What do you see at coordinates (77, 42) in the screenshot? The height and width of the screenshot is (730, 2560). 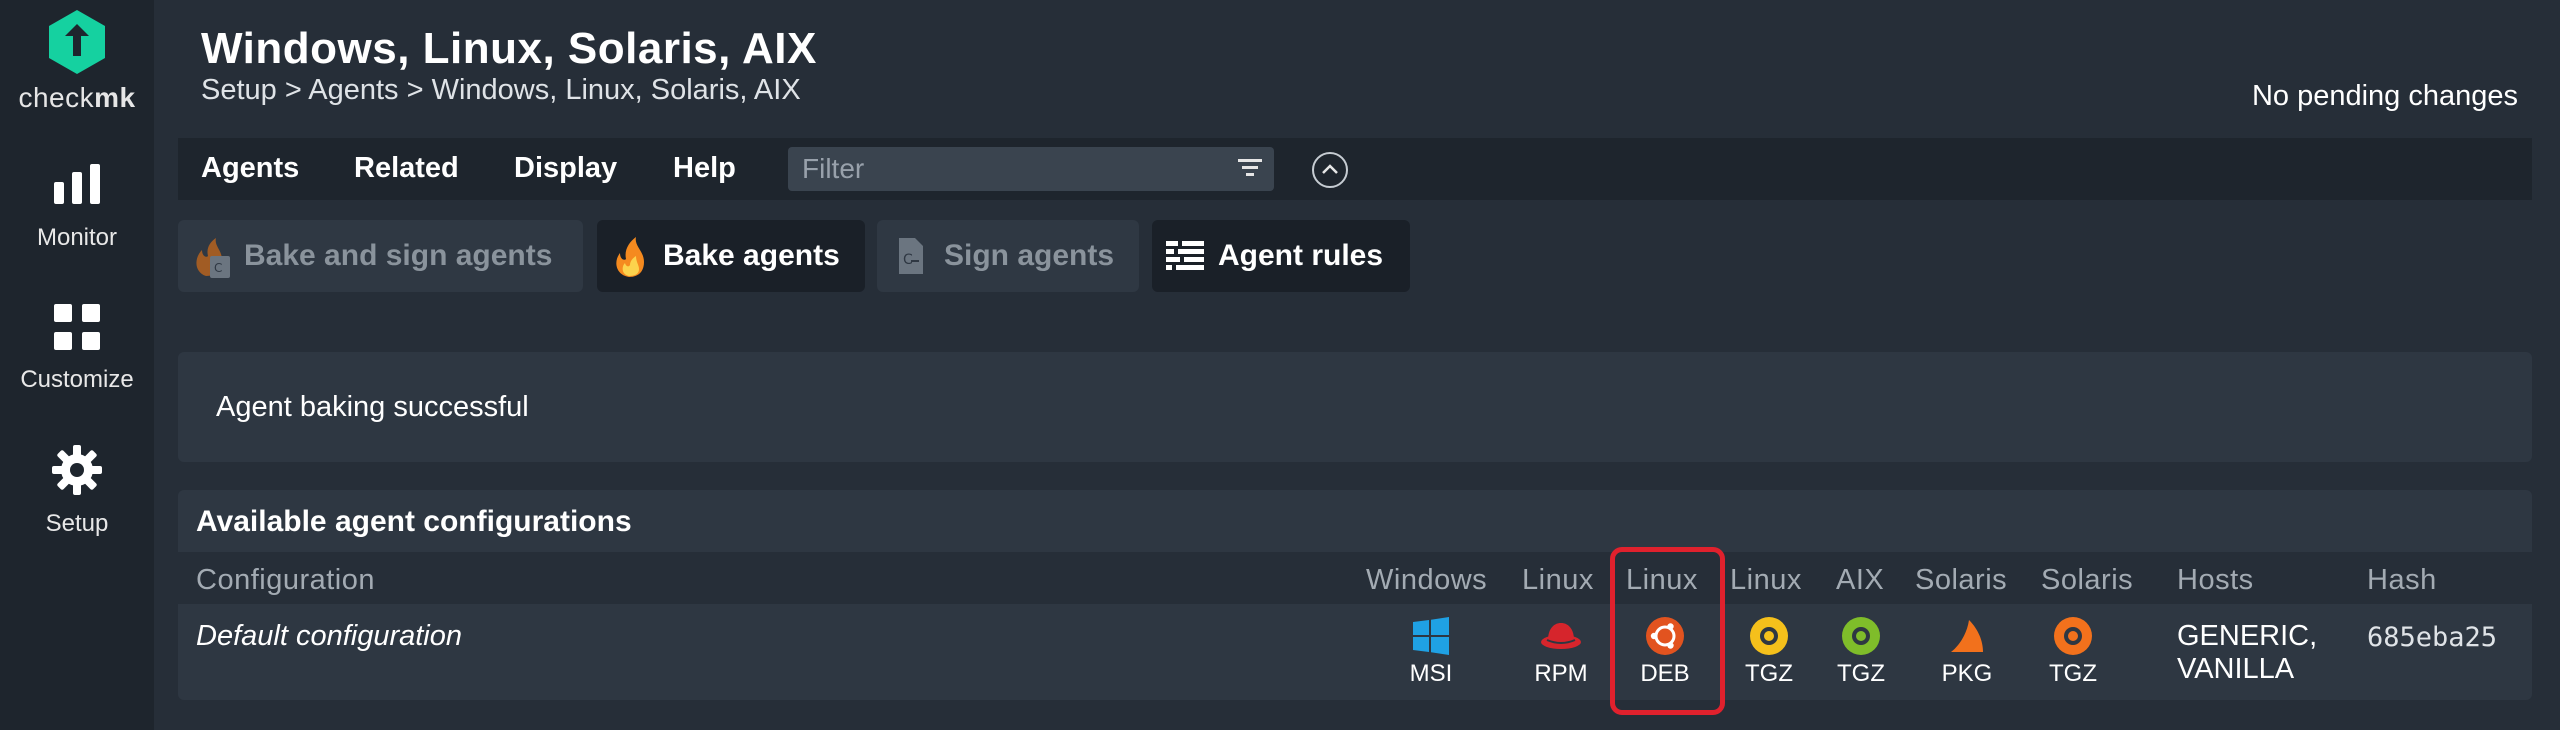 I see `checkmk-logo-icon` at bounding box center [77, 42].